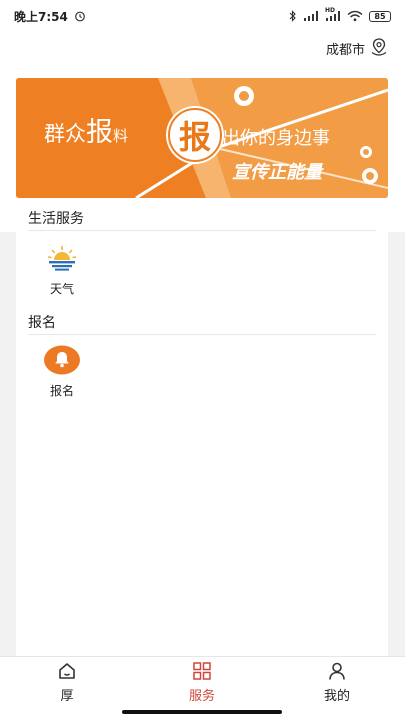 This screenshot has height=720, width=405. I want to click on tab-services: 服务, so click(202, 682).